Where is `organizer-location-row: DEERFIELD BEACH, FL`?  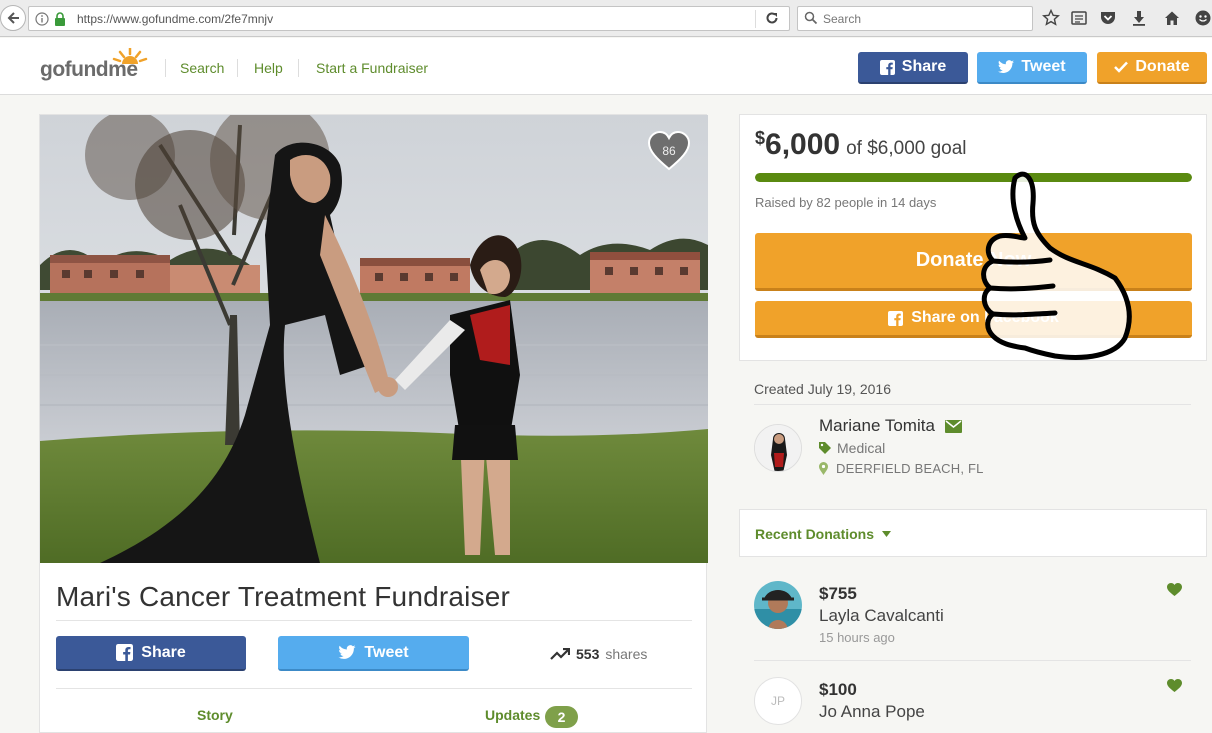 organizer-location-row: DEERFIELD BEACH, FL is located at coordinates (901, 468).